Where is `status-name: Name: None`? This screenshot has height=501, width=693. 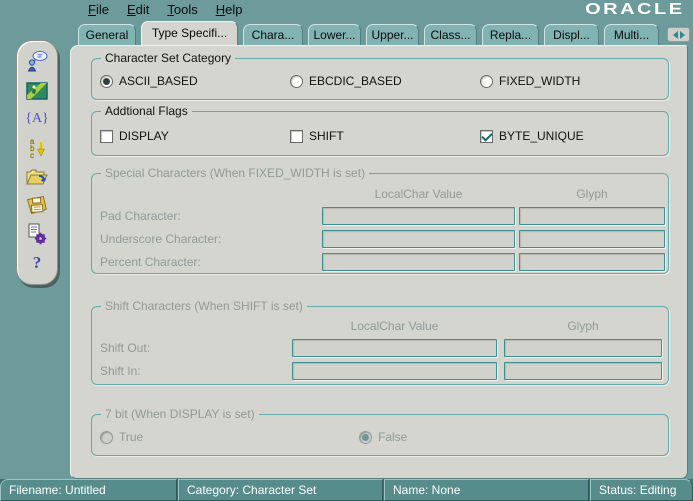
status-name: Name: None is located at coordinates (486, 490).